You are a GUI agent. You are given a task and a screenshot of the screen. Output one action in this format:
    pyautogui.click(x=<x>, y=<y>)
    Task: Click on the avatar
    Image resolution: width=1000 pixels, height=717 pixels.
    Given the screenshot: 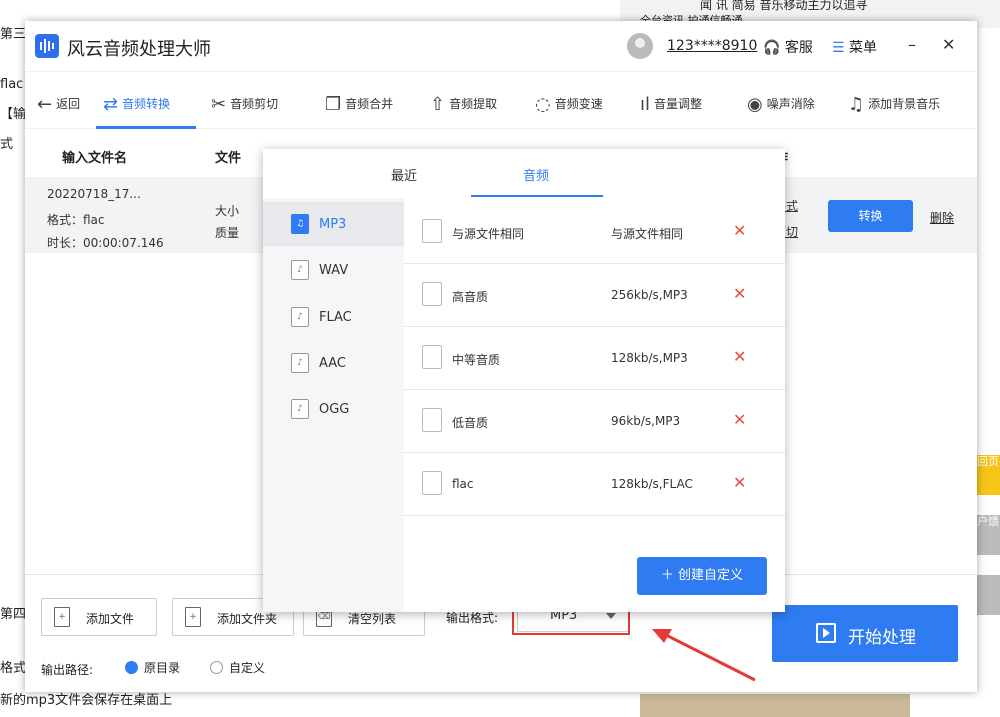 What is the action you would take?
    pyautogui.click(x=640, y=46)
    